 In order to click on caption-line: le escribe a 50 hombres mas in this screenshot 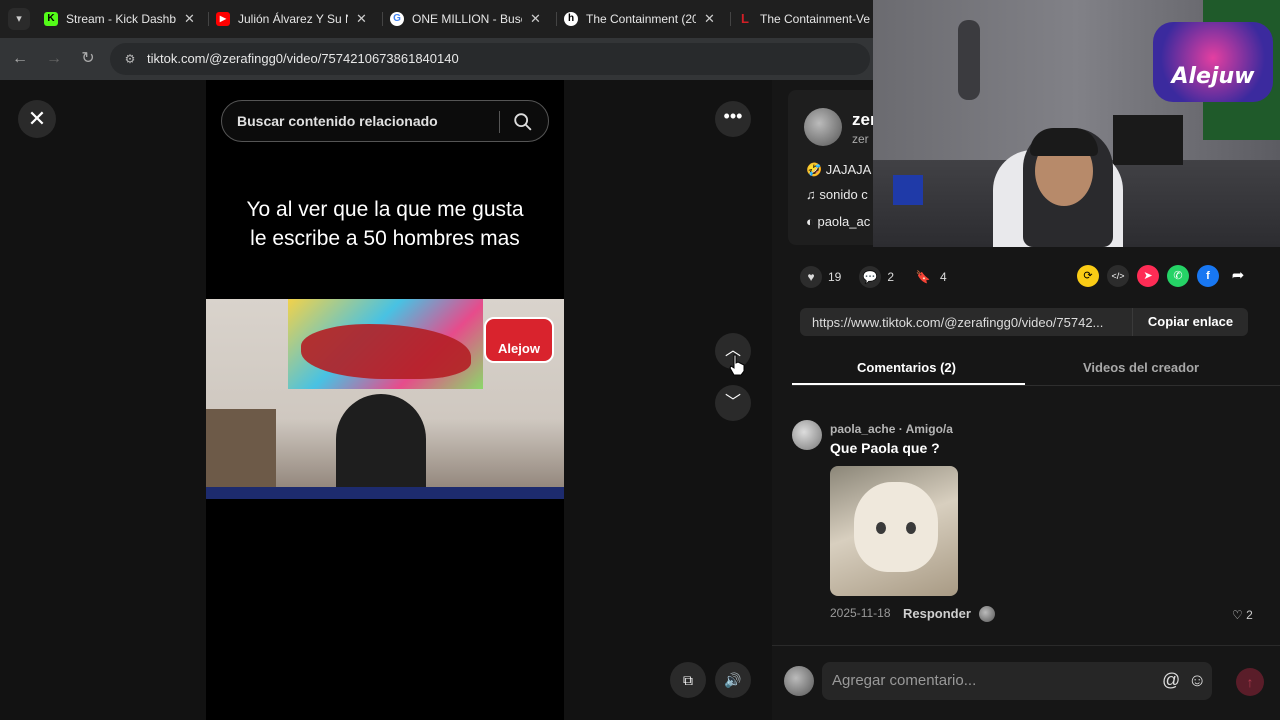, I will do `click(385, 238)`.